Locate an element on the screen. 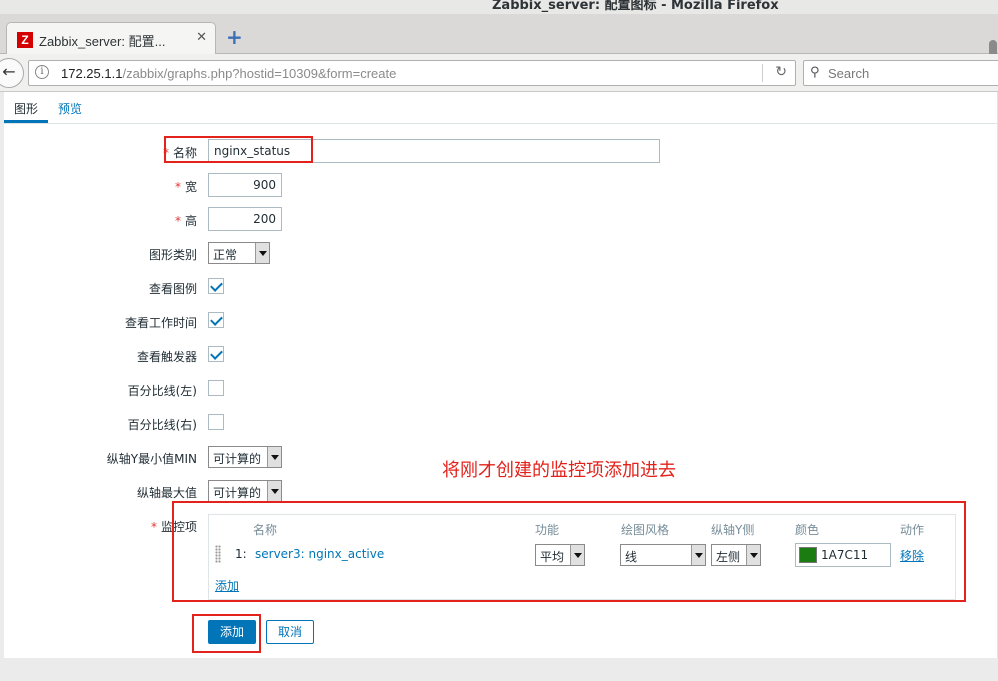 The image size is (998, 681). browser-tab: Z Zabbix_server: 配置... ✕ is located at coordinates (111, 38).